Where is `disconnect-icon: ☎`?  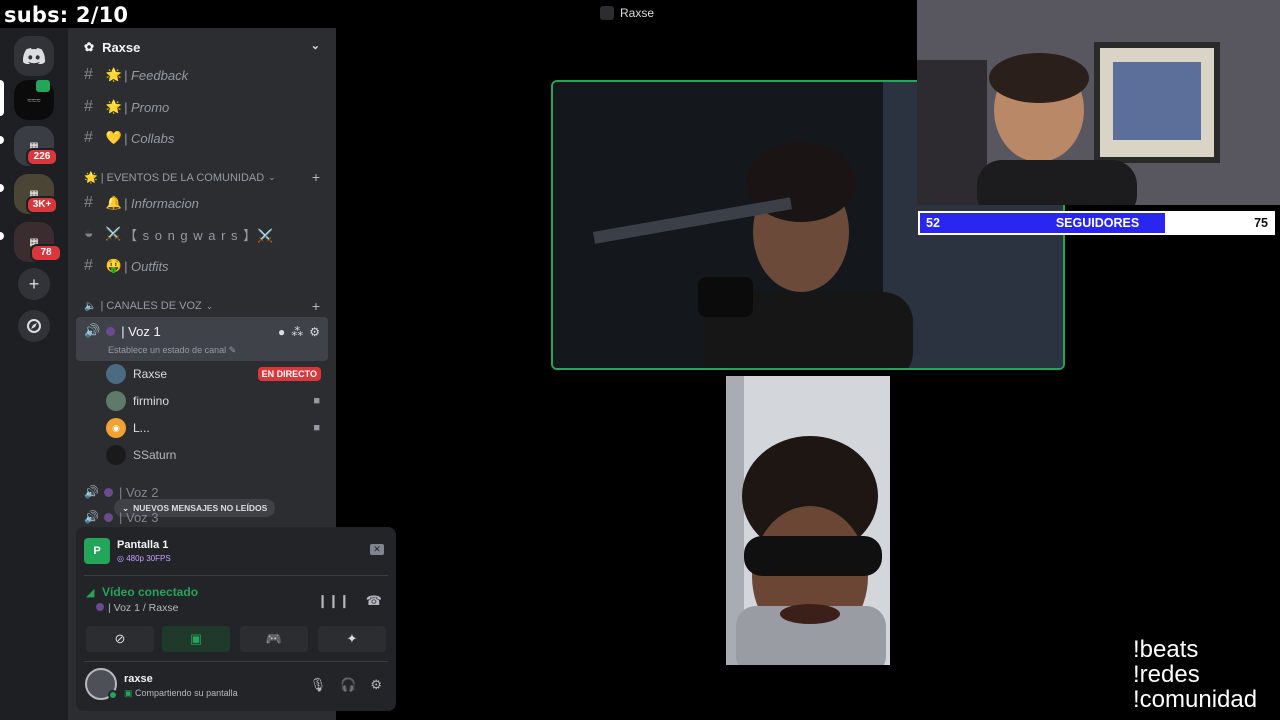
disconnect-icon: ☎ is located at coordinates (374, 601).